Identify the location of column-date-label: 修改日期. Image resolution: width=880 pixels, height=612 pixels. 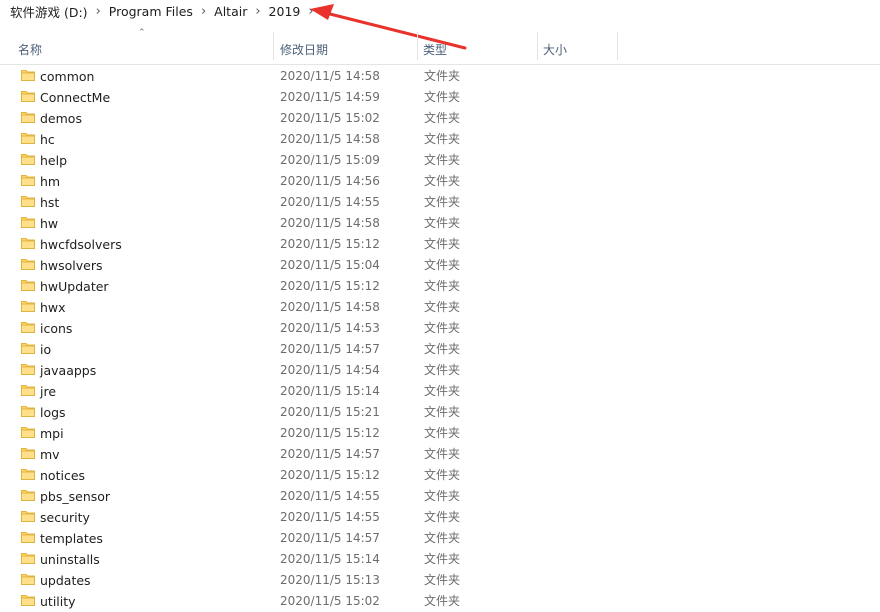
(304, 49).